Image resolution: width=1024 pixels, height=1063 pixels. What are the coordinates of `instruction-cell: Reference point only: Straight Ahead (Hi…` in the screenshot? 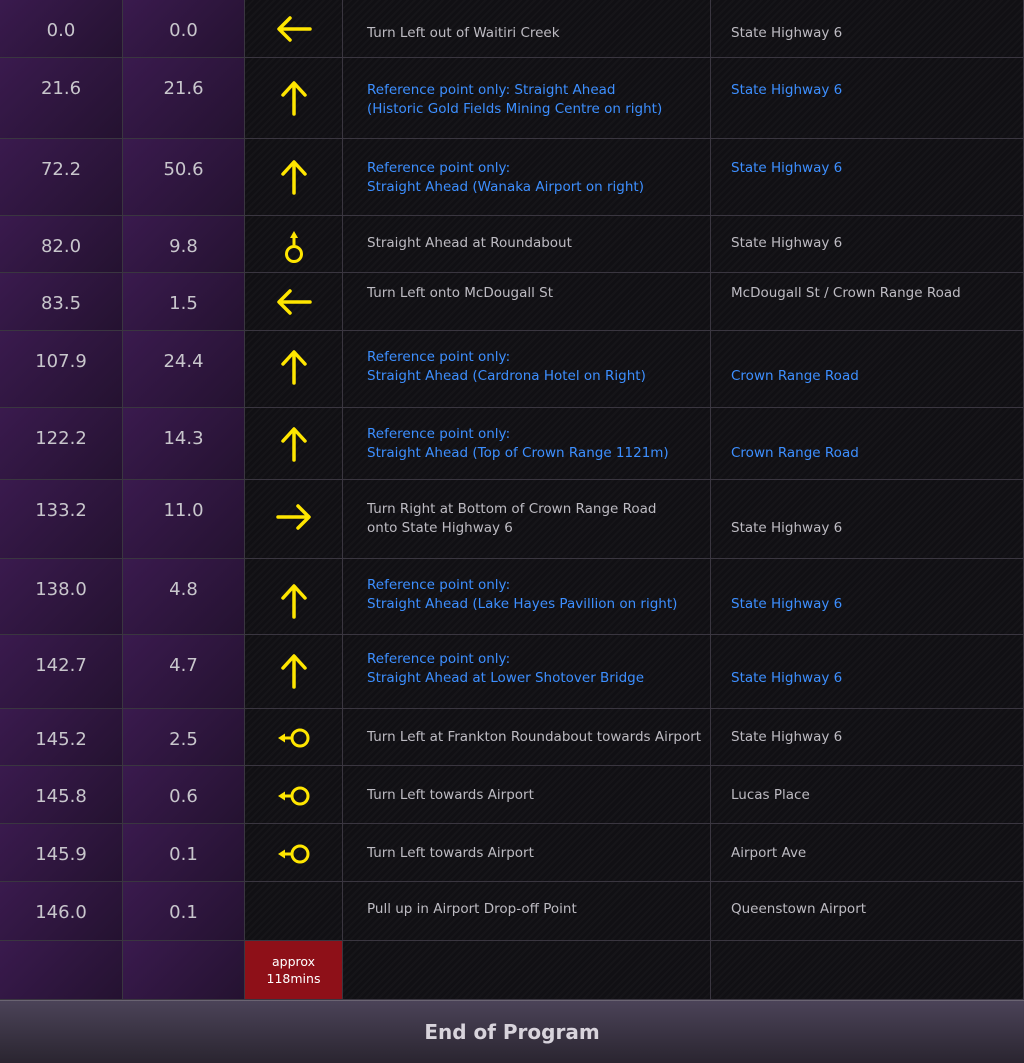 It's located at (527, 98).